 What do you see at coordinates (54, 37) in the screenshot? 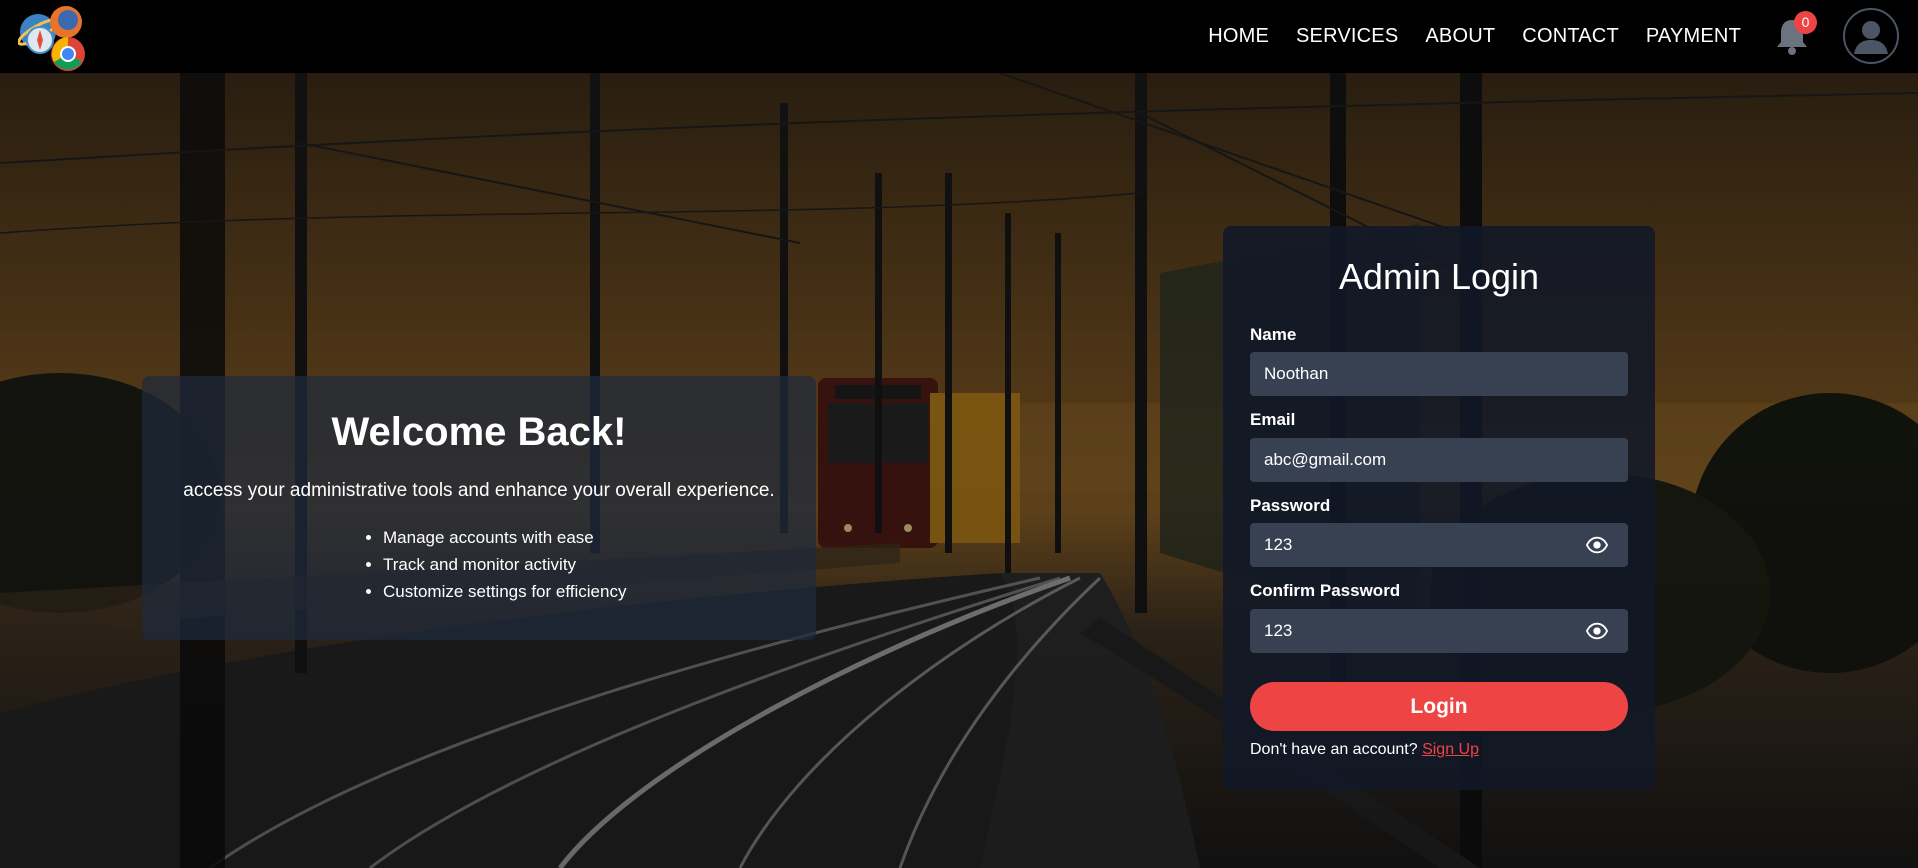
I see `browser-logo-icon` at bounding box center [54, 37].